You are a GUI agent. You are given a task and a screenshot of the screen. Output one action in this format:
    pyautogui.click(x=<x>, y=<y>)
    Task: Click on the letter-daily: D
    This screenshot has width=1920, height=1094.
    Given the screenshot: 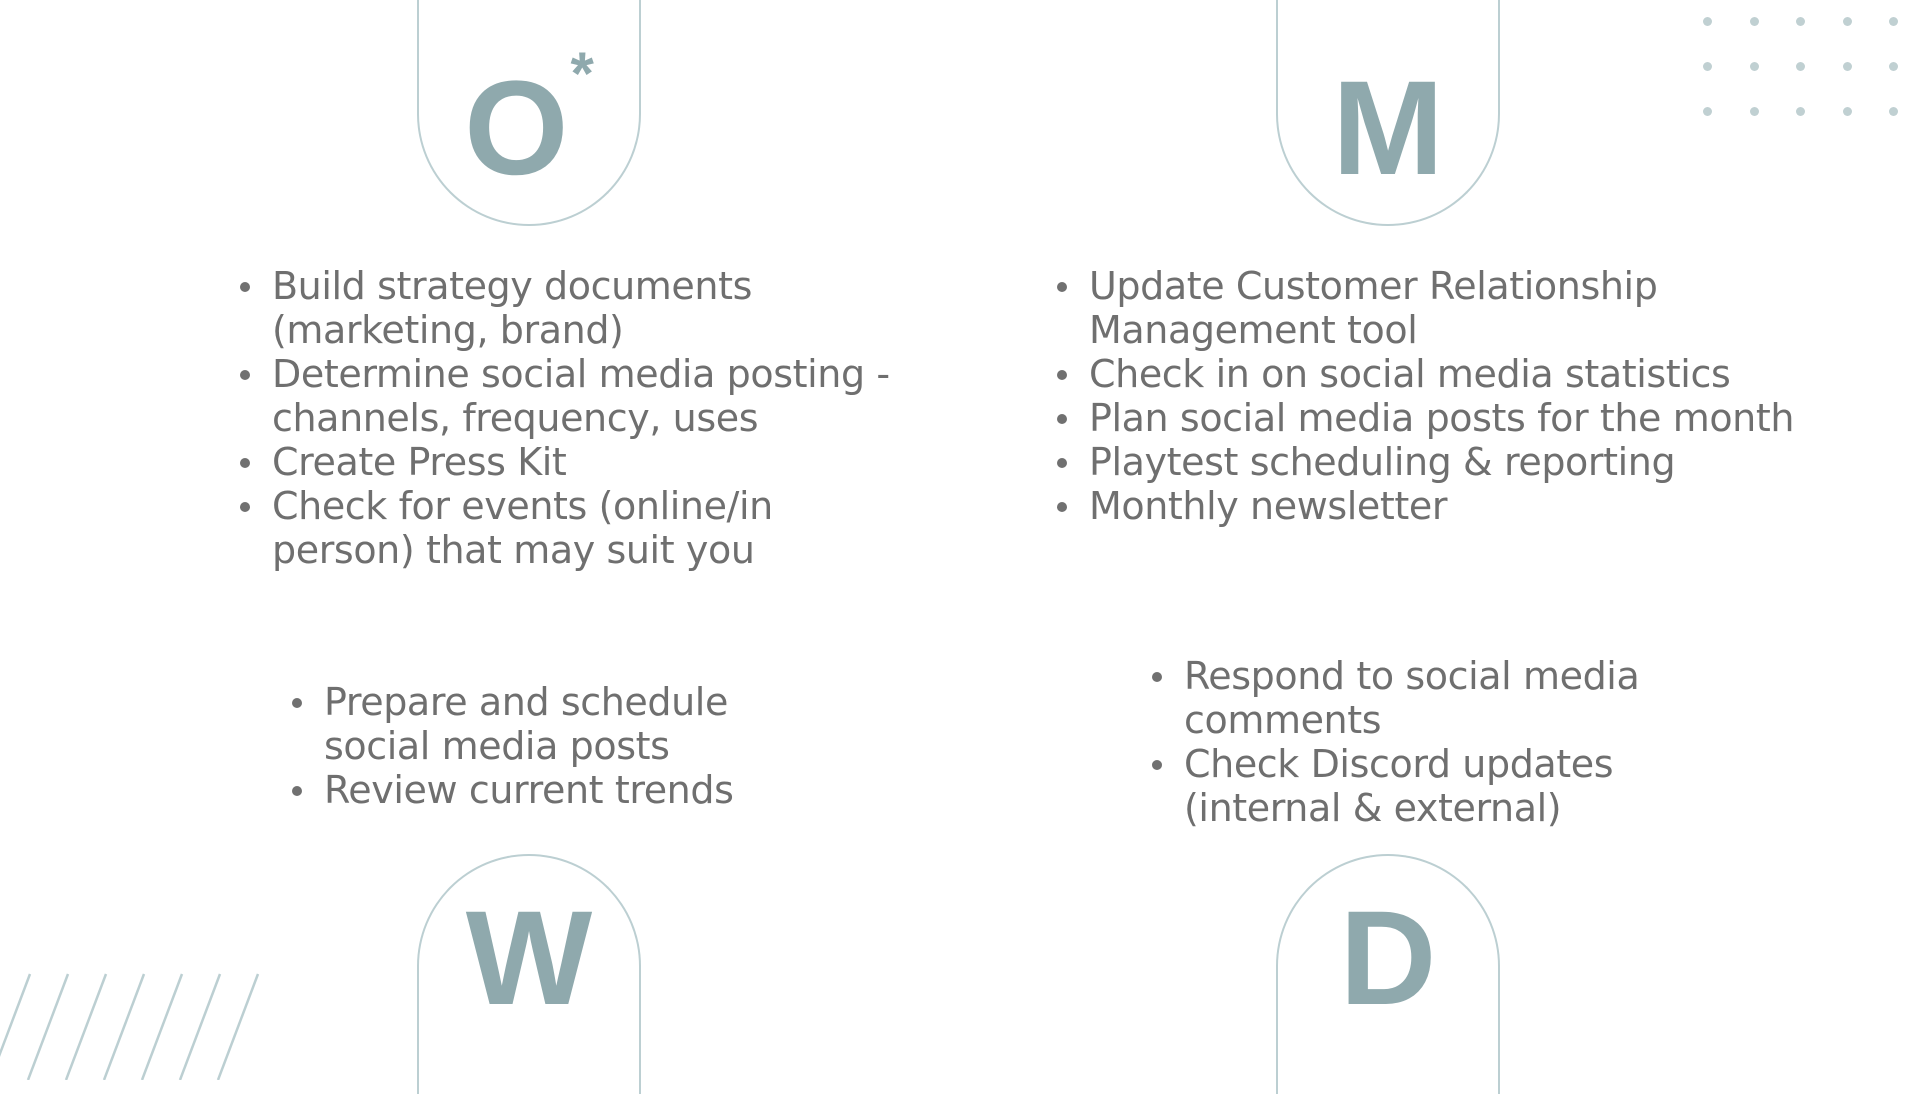 What is the action you would take?
    pyautogui.click(x=1388, y=958)
    